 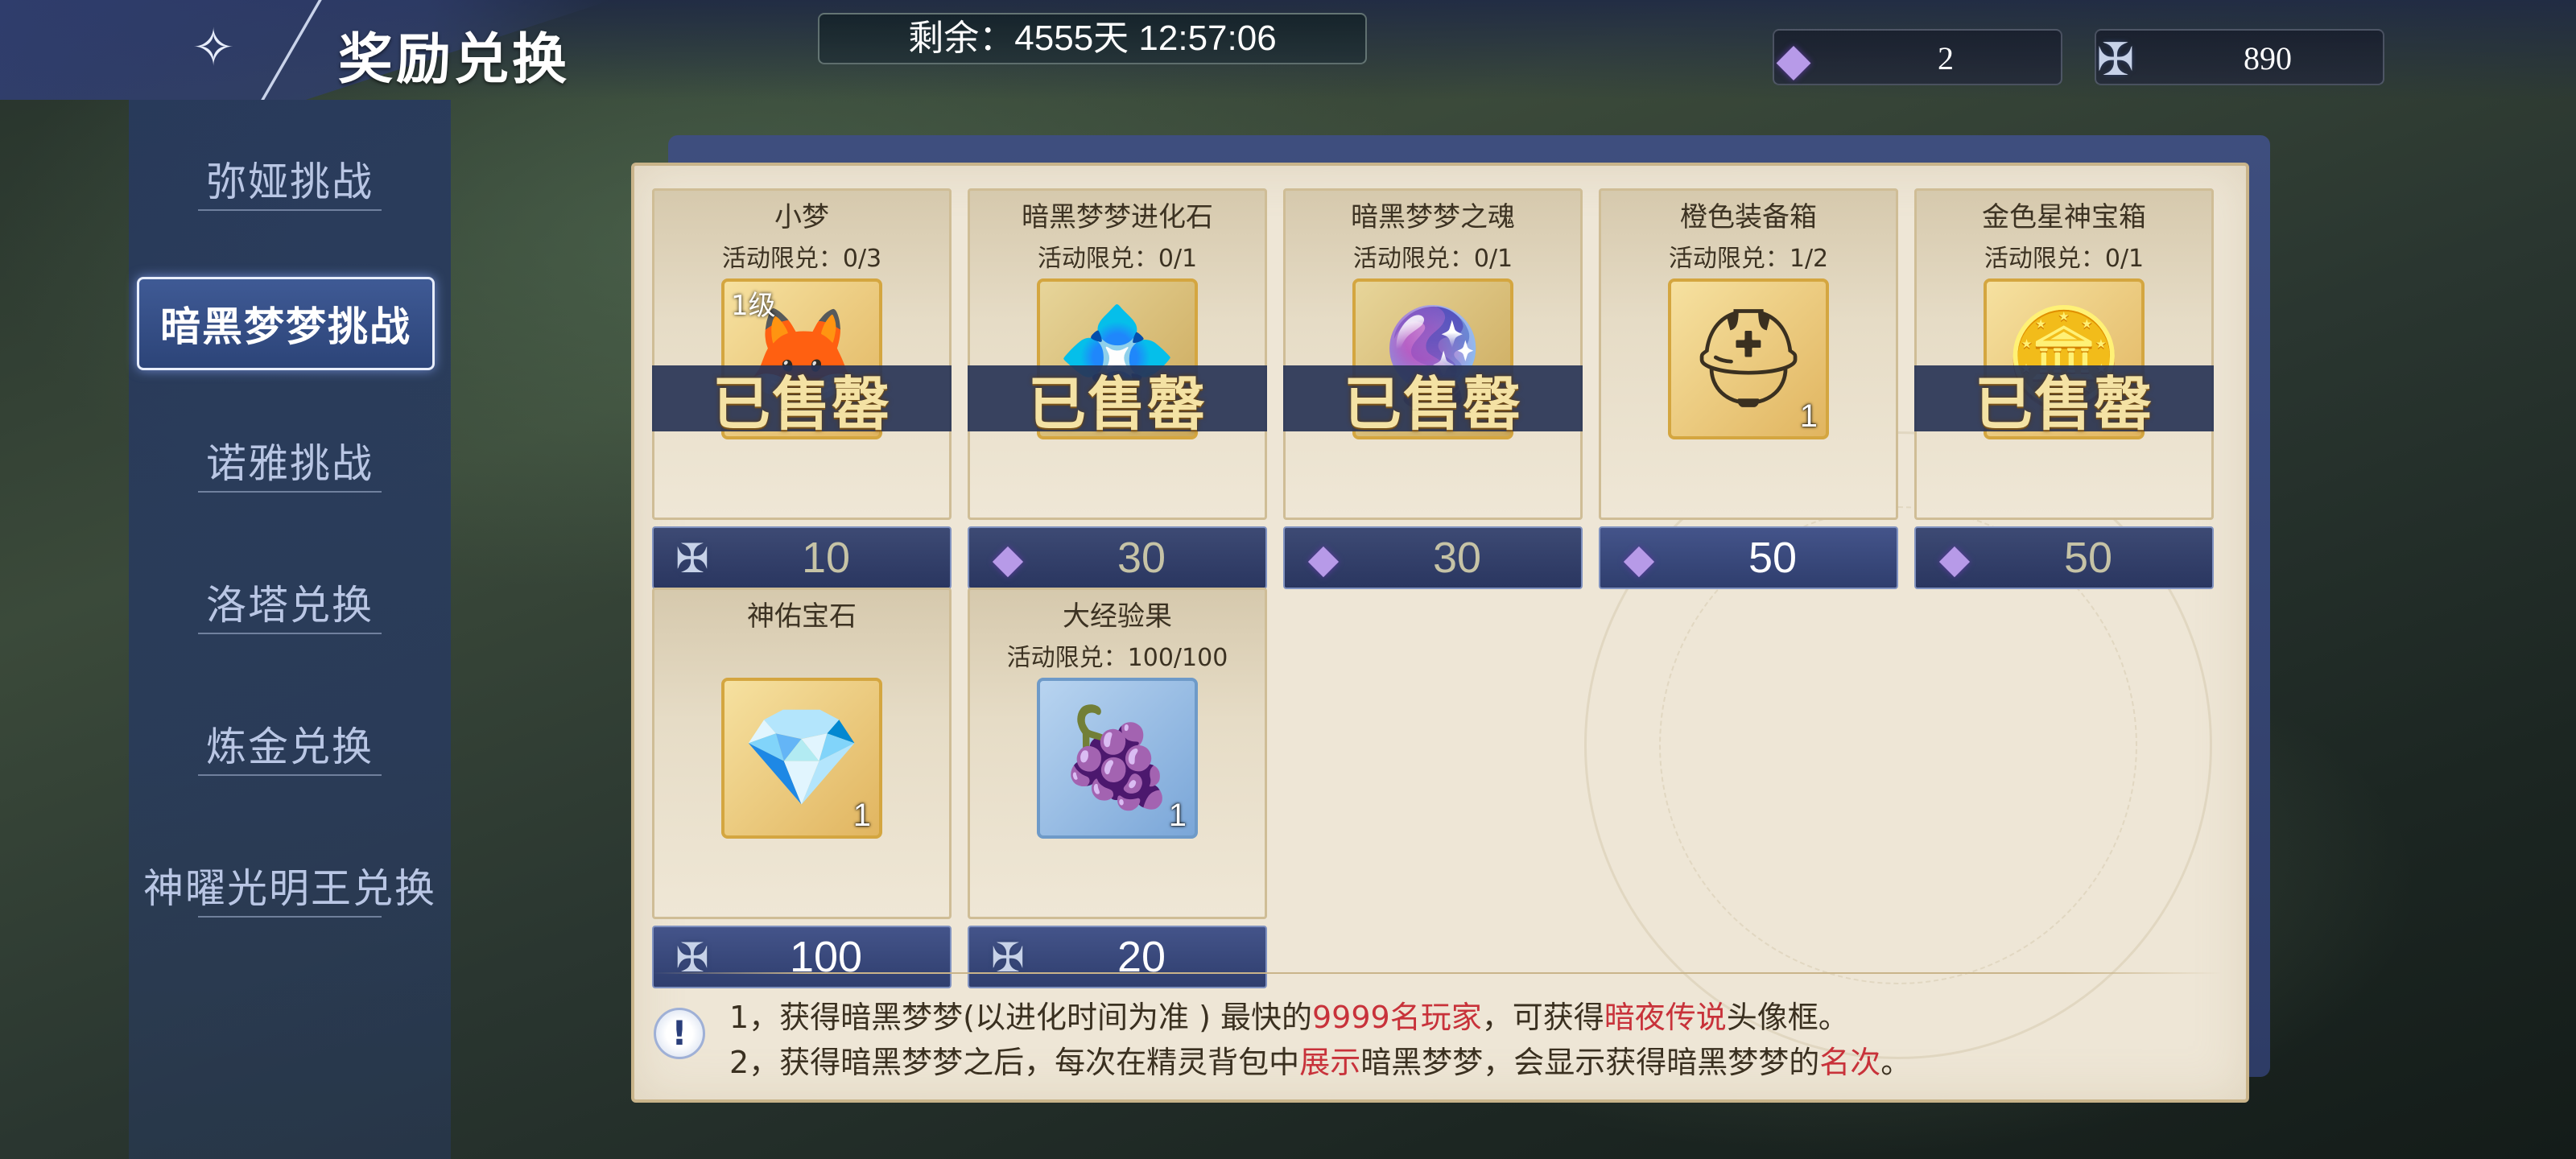 What do you see at coordinates (1748, 217) in the screenshot?
I see `card-name: 橙色装备箱` at bounding box center [1748, 217].